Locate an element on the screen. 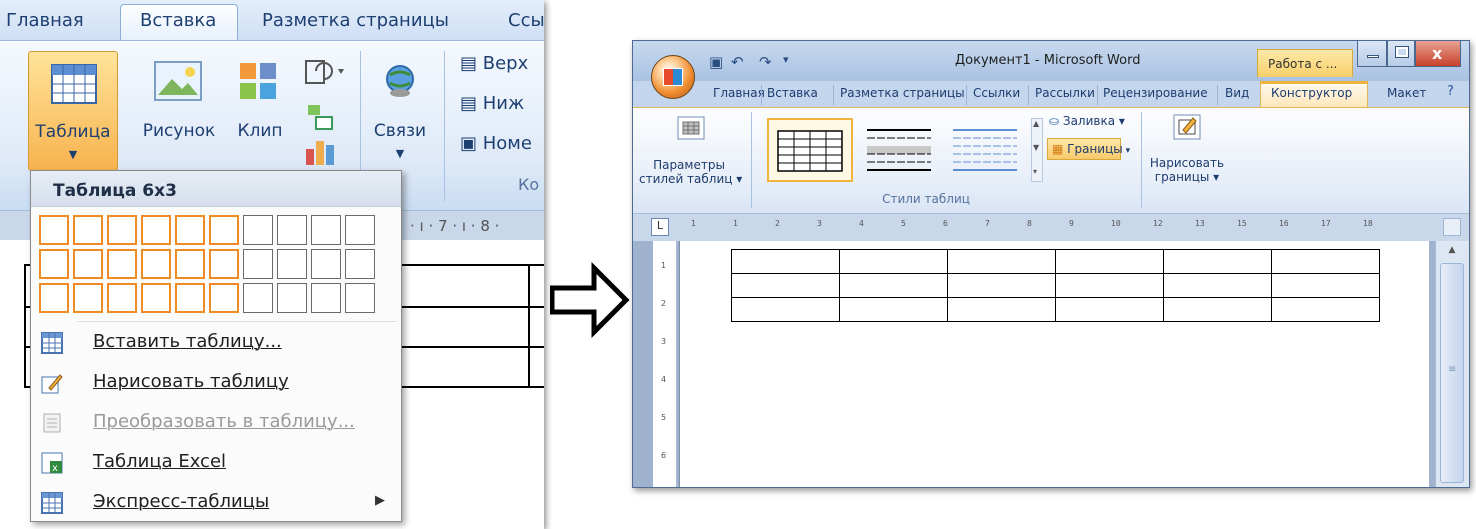 This screenshot has width=1476, height=529. group-separator is located at coordinates (751, 160).